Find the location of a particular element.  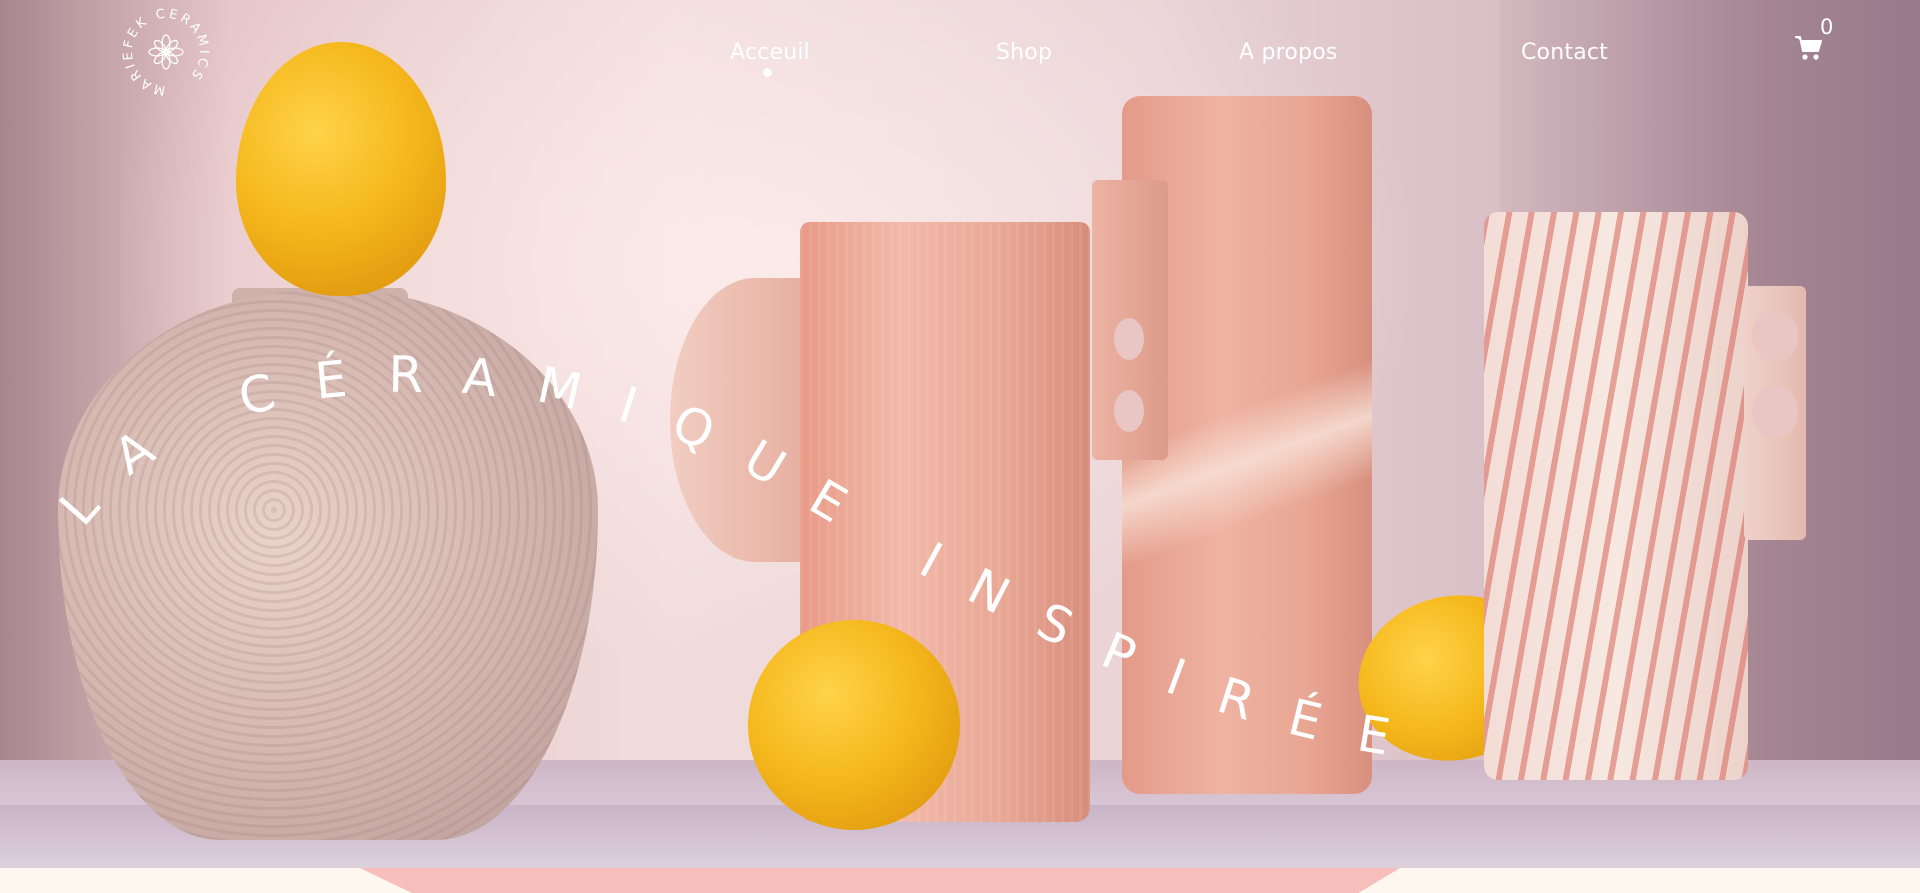

tall-vase-handle is located at coordinates (1130, 320).